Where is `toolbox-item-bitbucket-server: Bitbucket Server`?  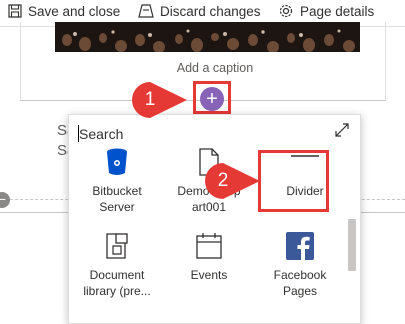 toolbox-item-bitbucket-server: Bitbucket Server is located at coordinates (117, 181).